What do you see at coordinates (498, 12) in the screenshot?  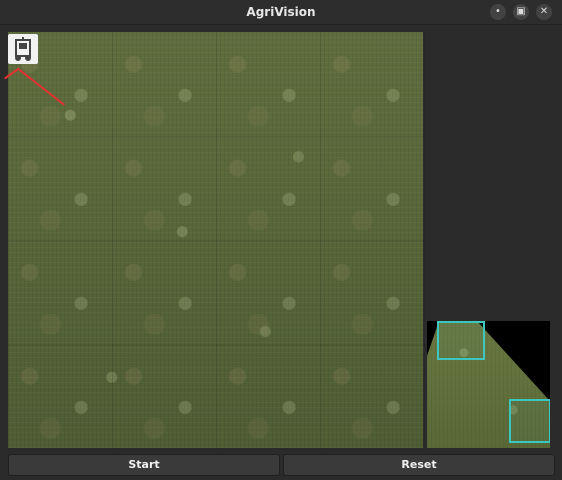 I see `minimize-button: •` at bounding box center [498, 12].